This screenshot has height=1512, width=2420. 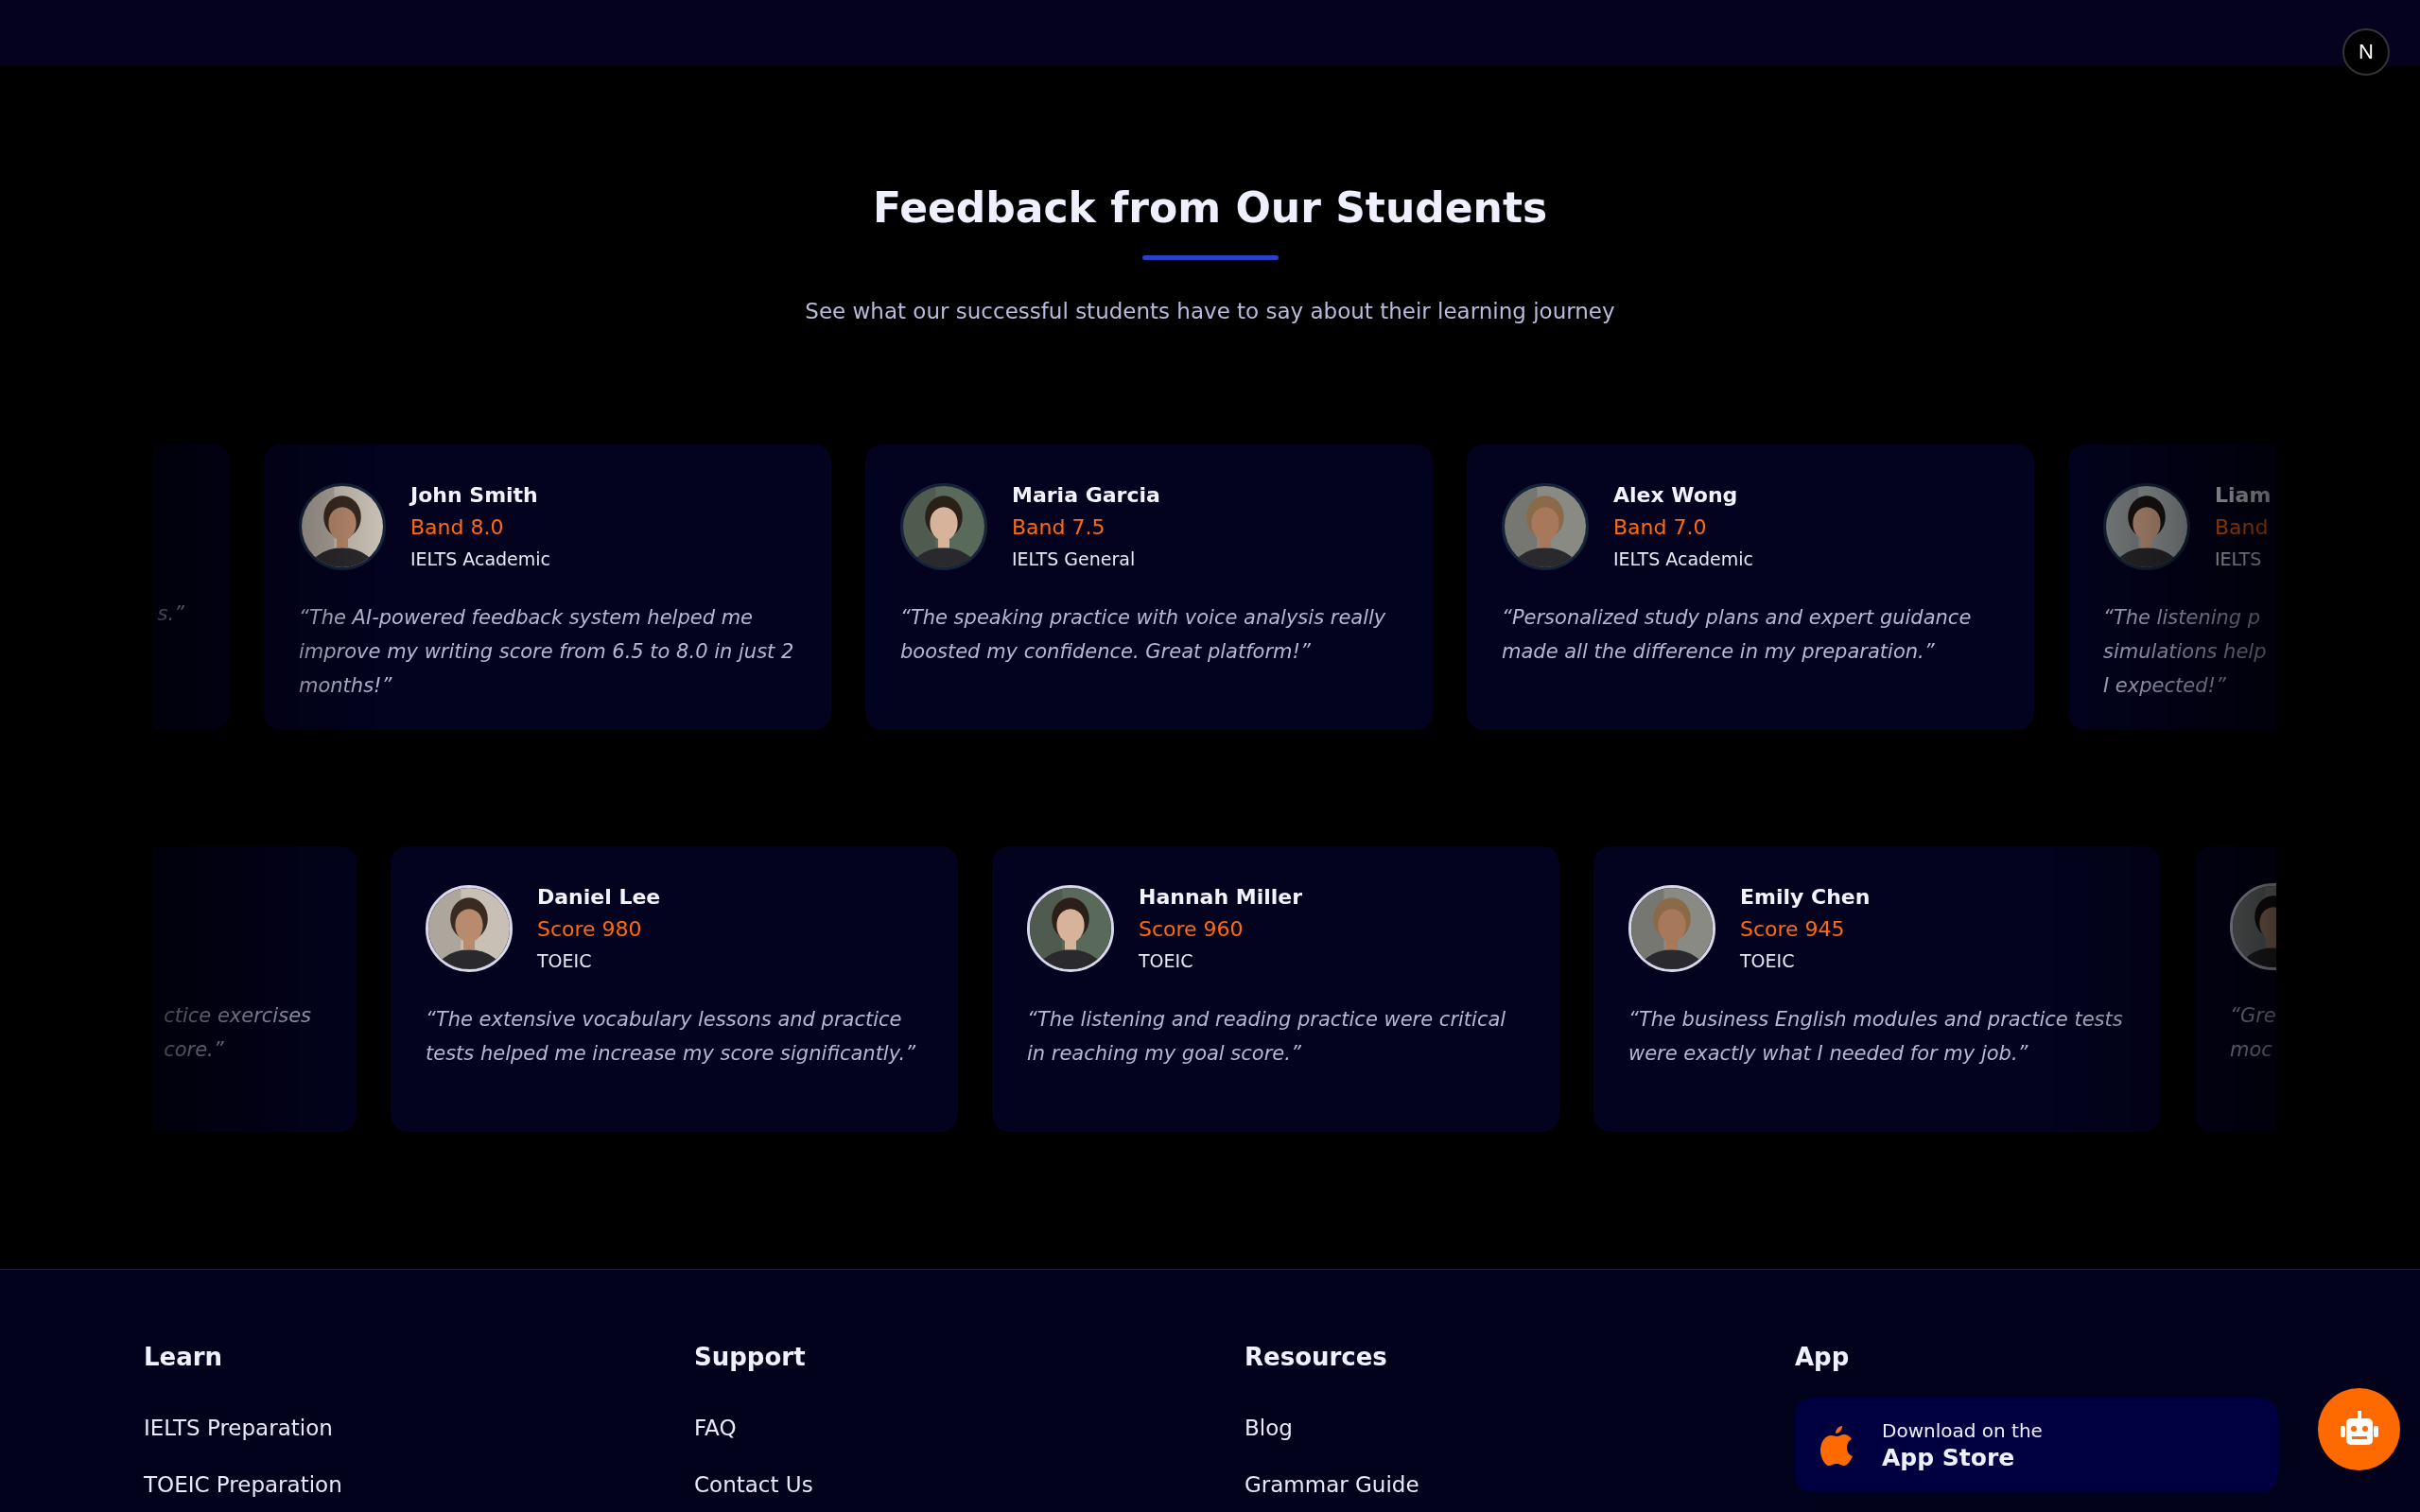 What do you see at coordinates (1221, 897) in the screenshot?
I see `student-name: Hannah Miller` at bounding box center [1221, 897].